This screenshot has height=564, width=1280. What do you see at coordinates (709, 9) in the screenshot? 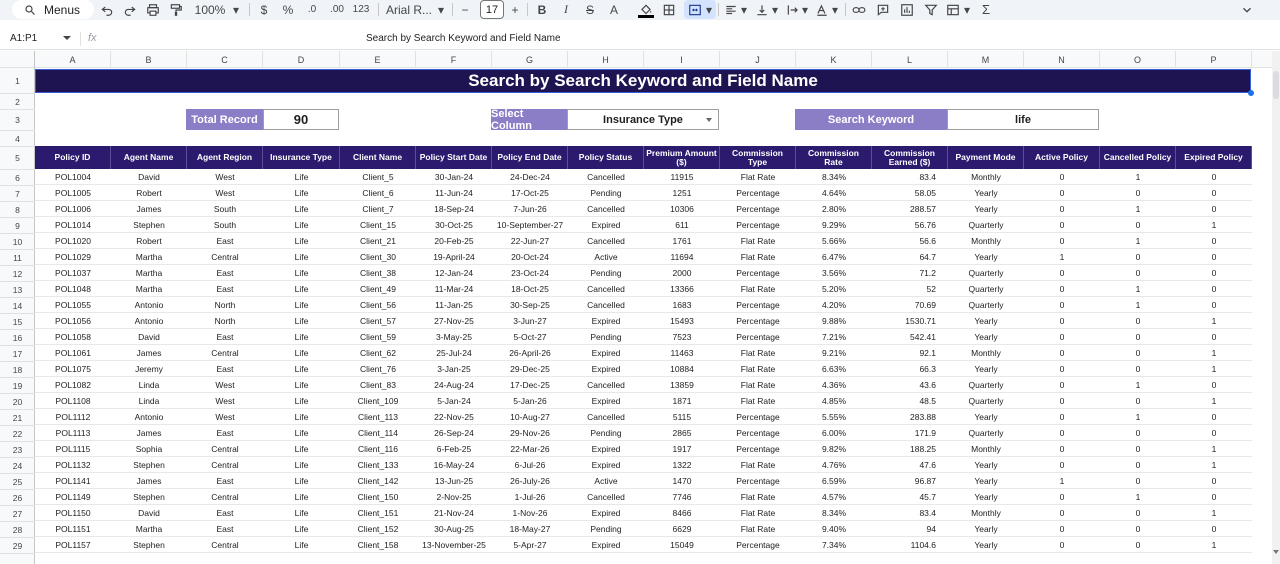
I see `merge-caret-icon: ▾` at bounding box center [709, 9].